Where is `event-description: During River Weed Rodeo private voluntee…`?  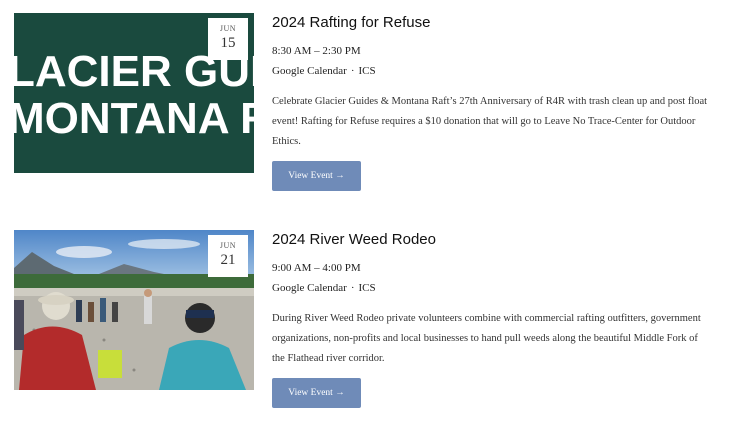
event-description: During River Weed Rodeo private voluntee… is located at coordinates (486, 338).